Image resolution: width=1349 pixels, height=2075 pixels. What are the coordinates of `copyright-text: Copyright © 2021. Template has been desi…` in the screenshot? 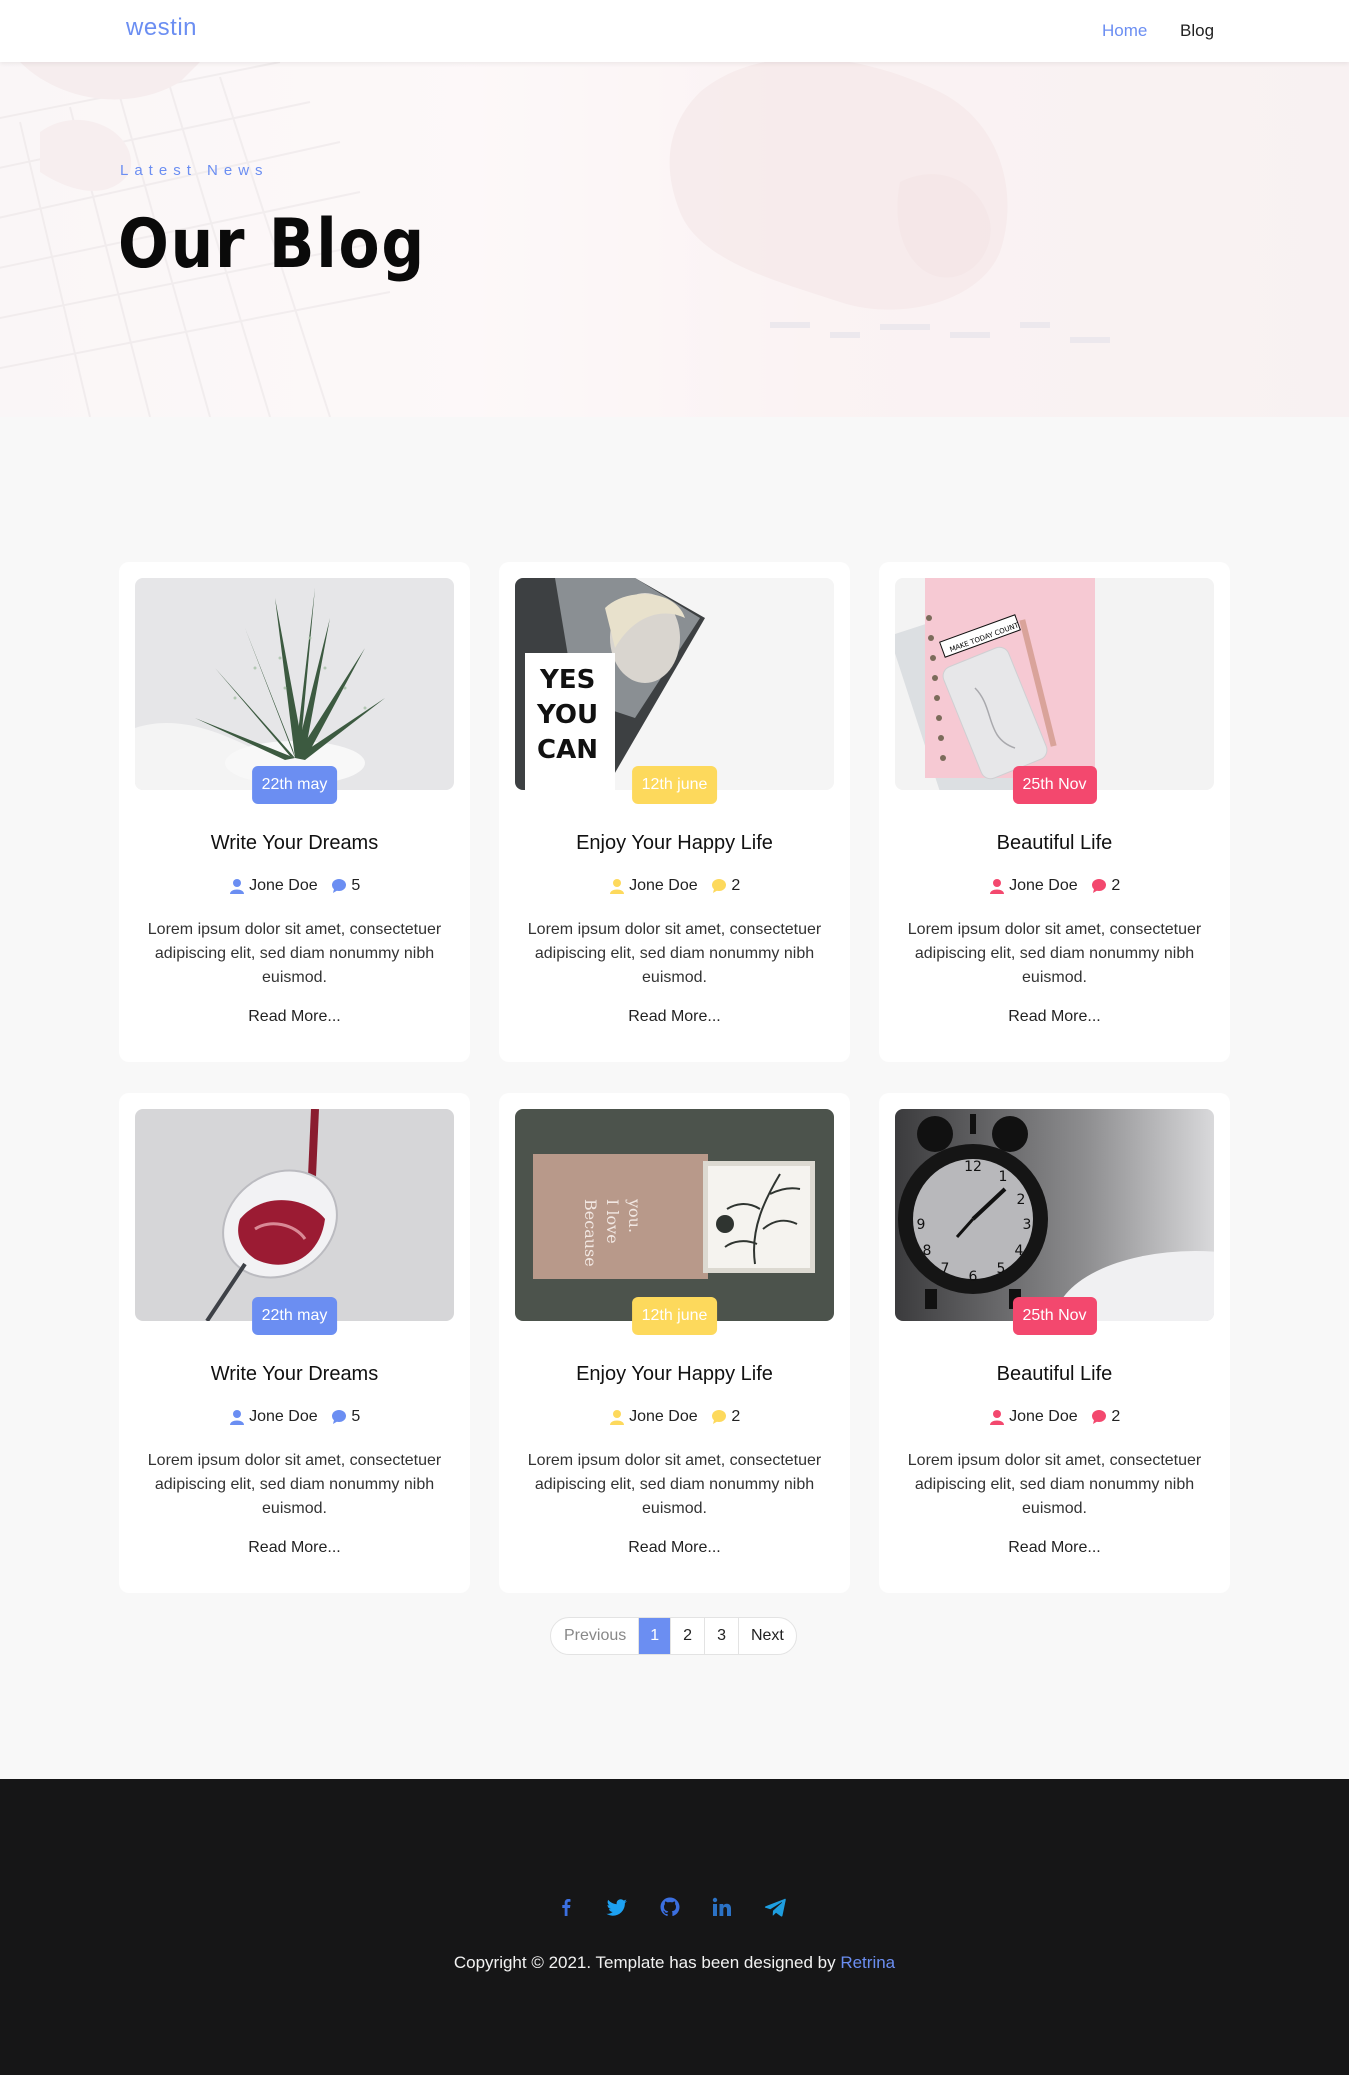 It's located at (674, 1963).